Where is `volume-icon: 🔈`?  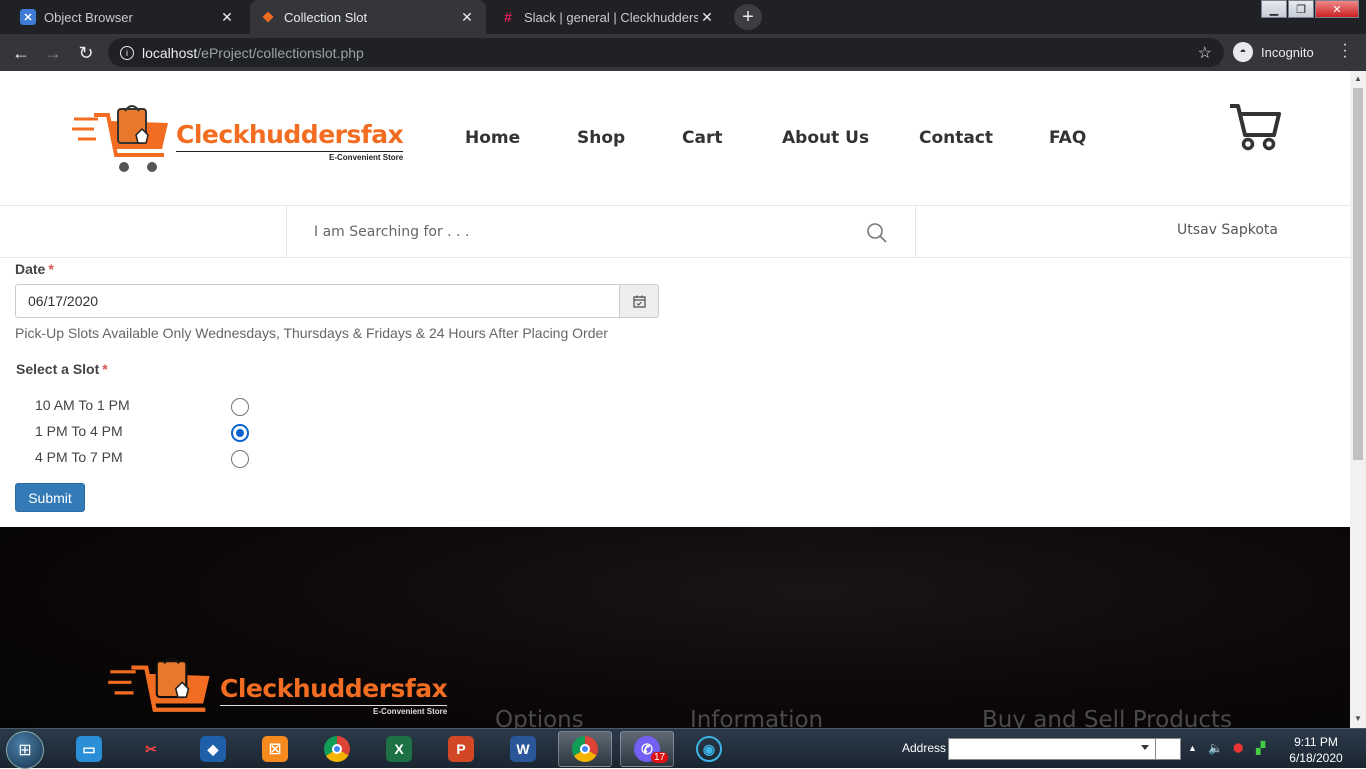
volume-icon: 🔈 is located at coordinates (1215, 748).